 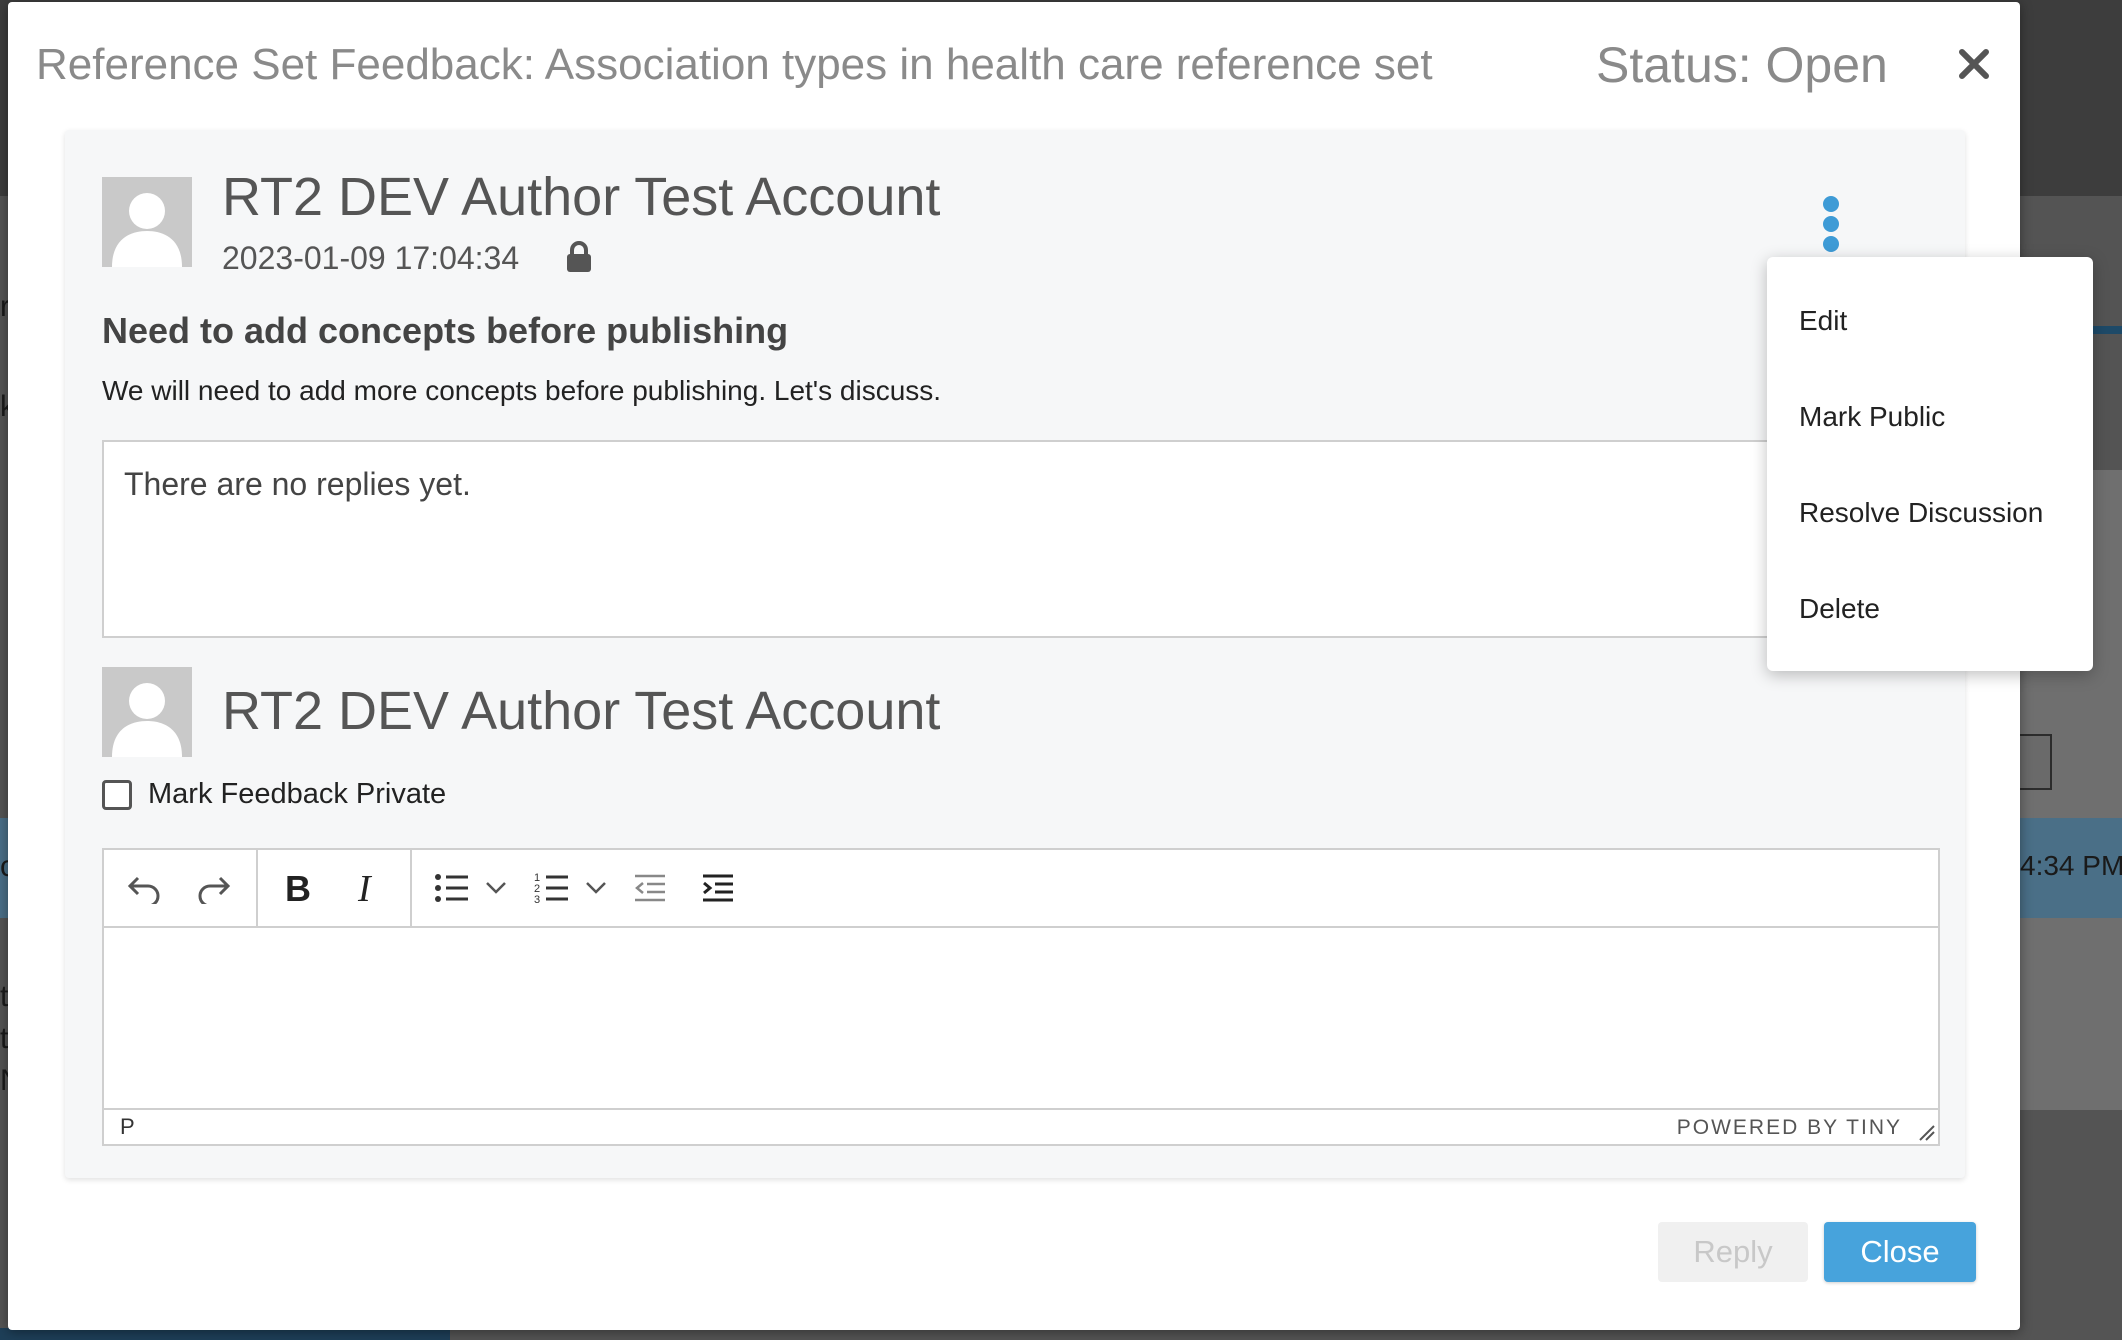 What do you see at coordinates (452, 888) in the screenshot?
I see `bullet-list-icon` at bounding box center [452, 888].